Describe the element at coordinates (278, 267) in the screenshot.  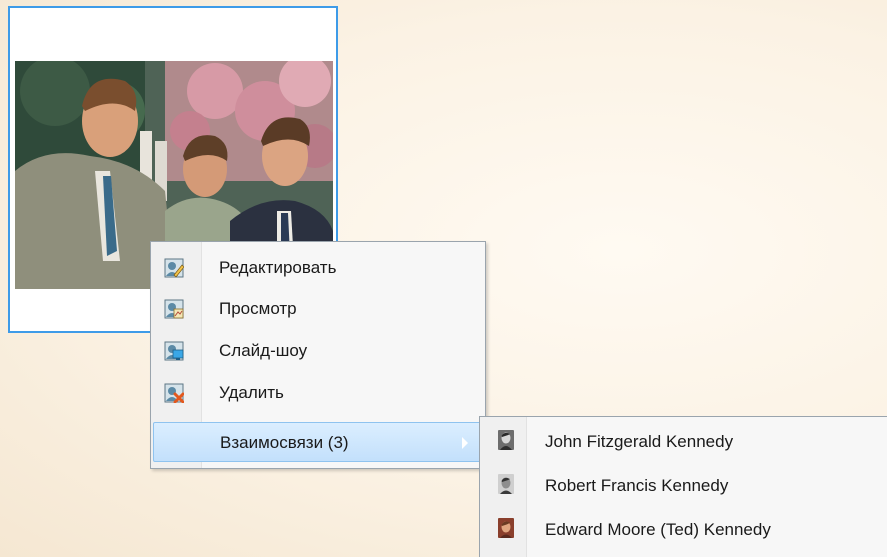
I see `menu-item-label: Редактировать` at that location.